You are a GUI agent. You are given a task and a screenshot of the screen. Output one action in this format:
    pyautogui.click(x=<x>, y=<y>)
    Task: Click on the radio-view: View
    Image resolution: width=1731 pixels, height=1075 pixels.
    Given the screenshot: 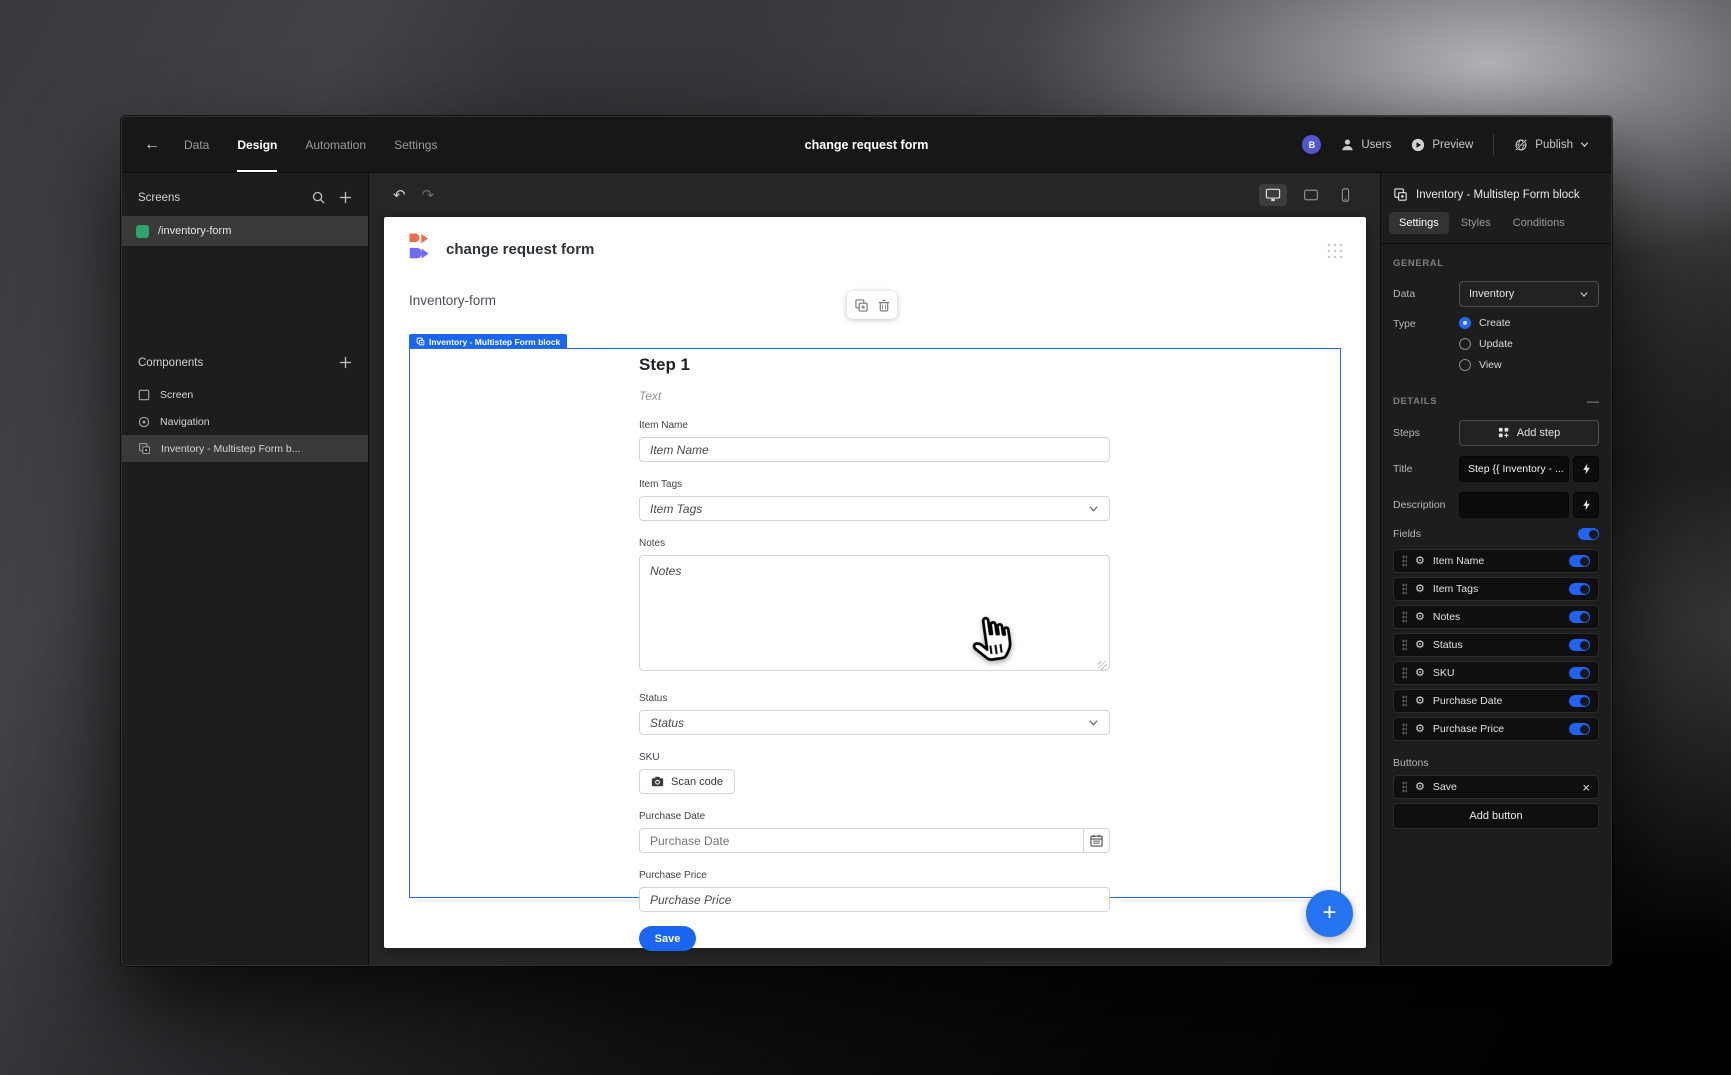 What is the action you would take?
    pyautogui.click(x=1529, y=365)
    